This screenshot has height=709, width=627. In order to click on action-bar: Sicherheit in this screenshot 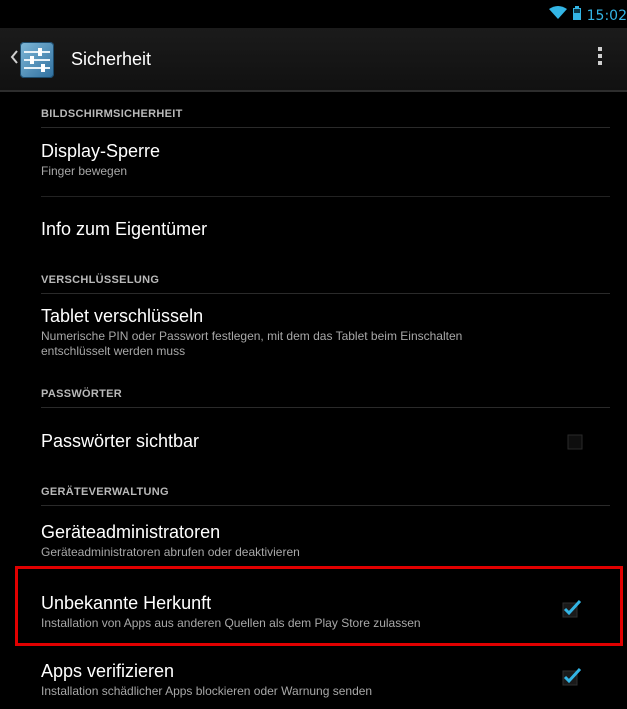, I will do `click(313, 60)`.